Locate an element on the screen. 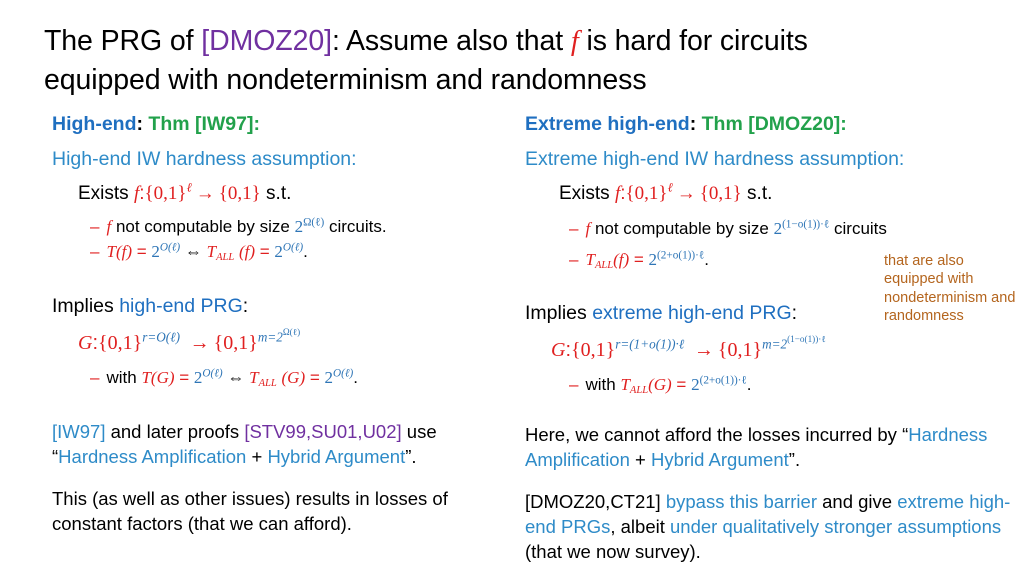  left-with-rhs-T: T is located at coordinates (254, 378).